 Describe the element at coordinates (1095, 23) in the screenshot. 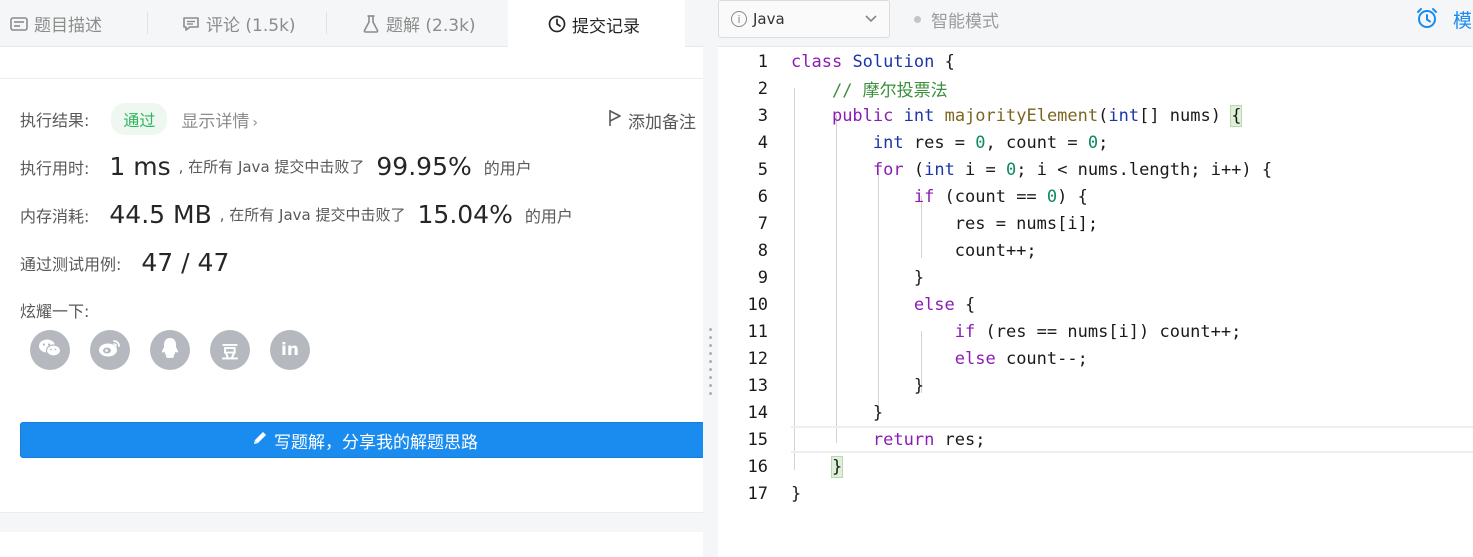

I see `editor-toolbar: i Java 智能模式 模` at that location.